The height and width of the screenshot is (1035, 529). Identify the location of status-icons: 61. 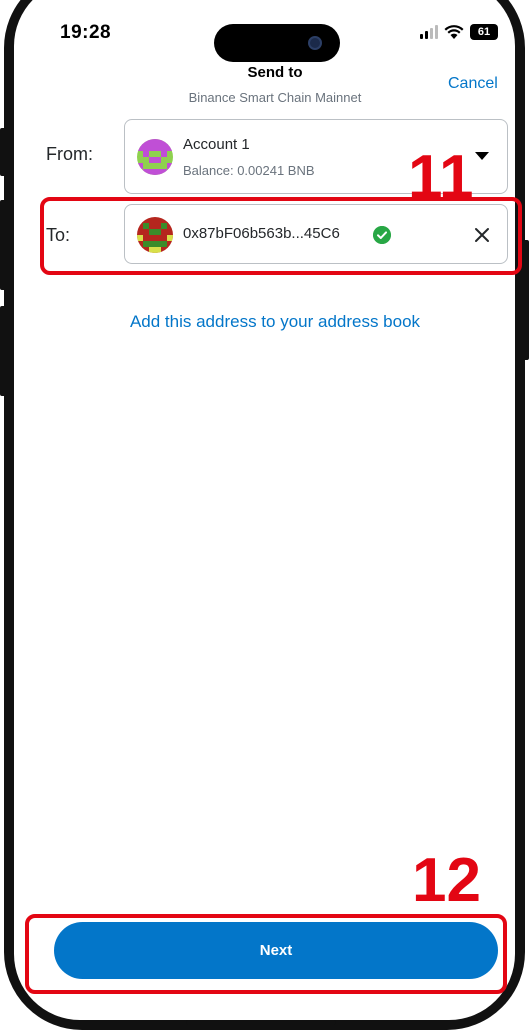
(459, 32).